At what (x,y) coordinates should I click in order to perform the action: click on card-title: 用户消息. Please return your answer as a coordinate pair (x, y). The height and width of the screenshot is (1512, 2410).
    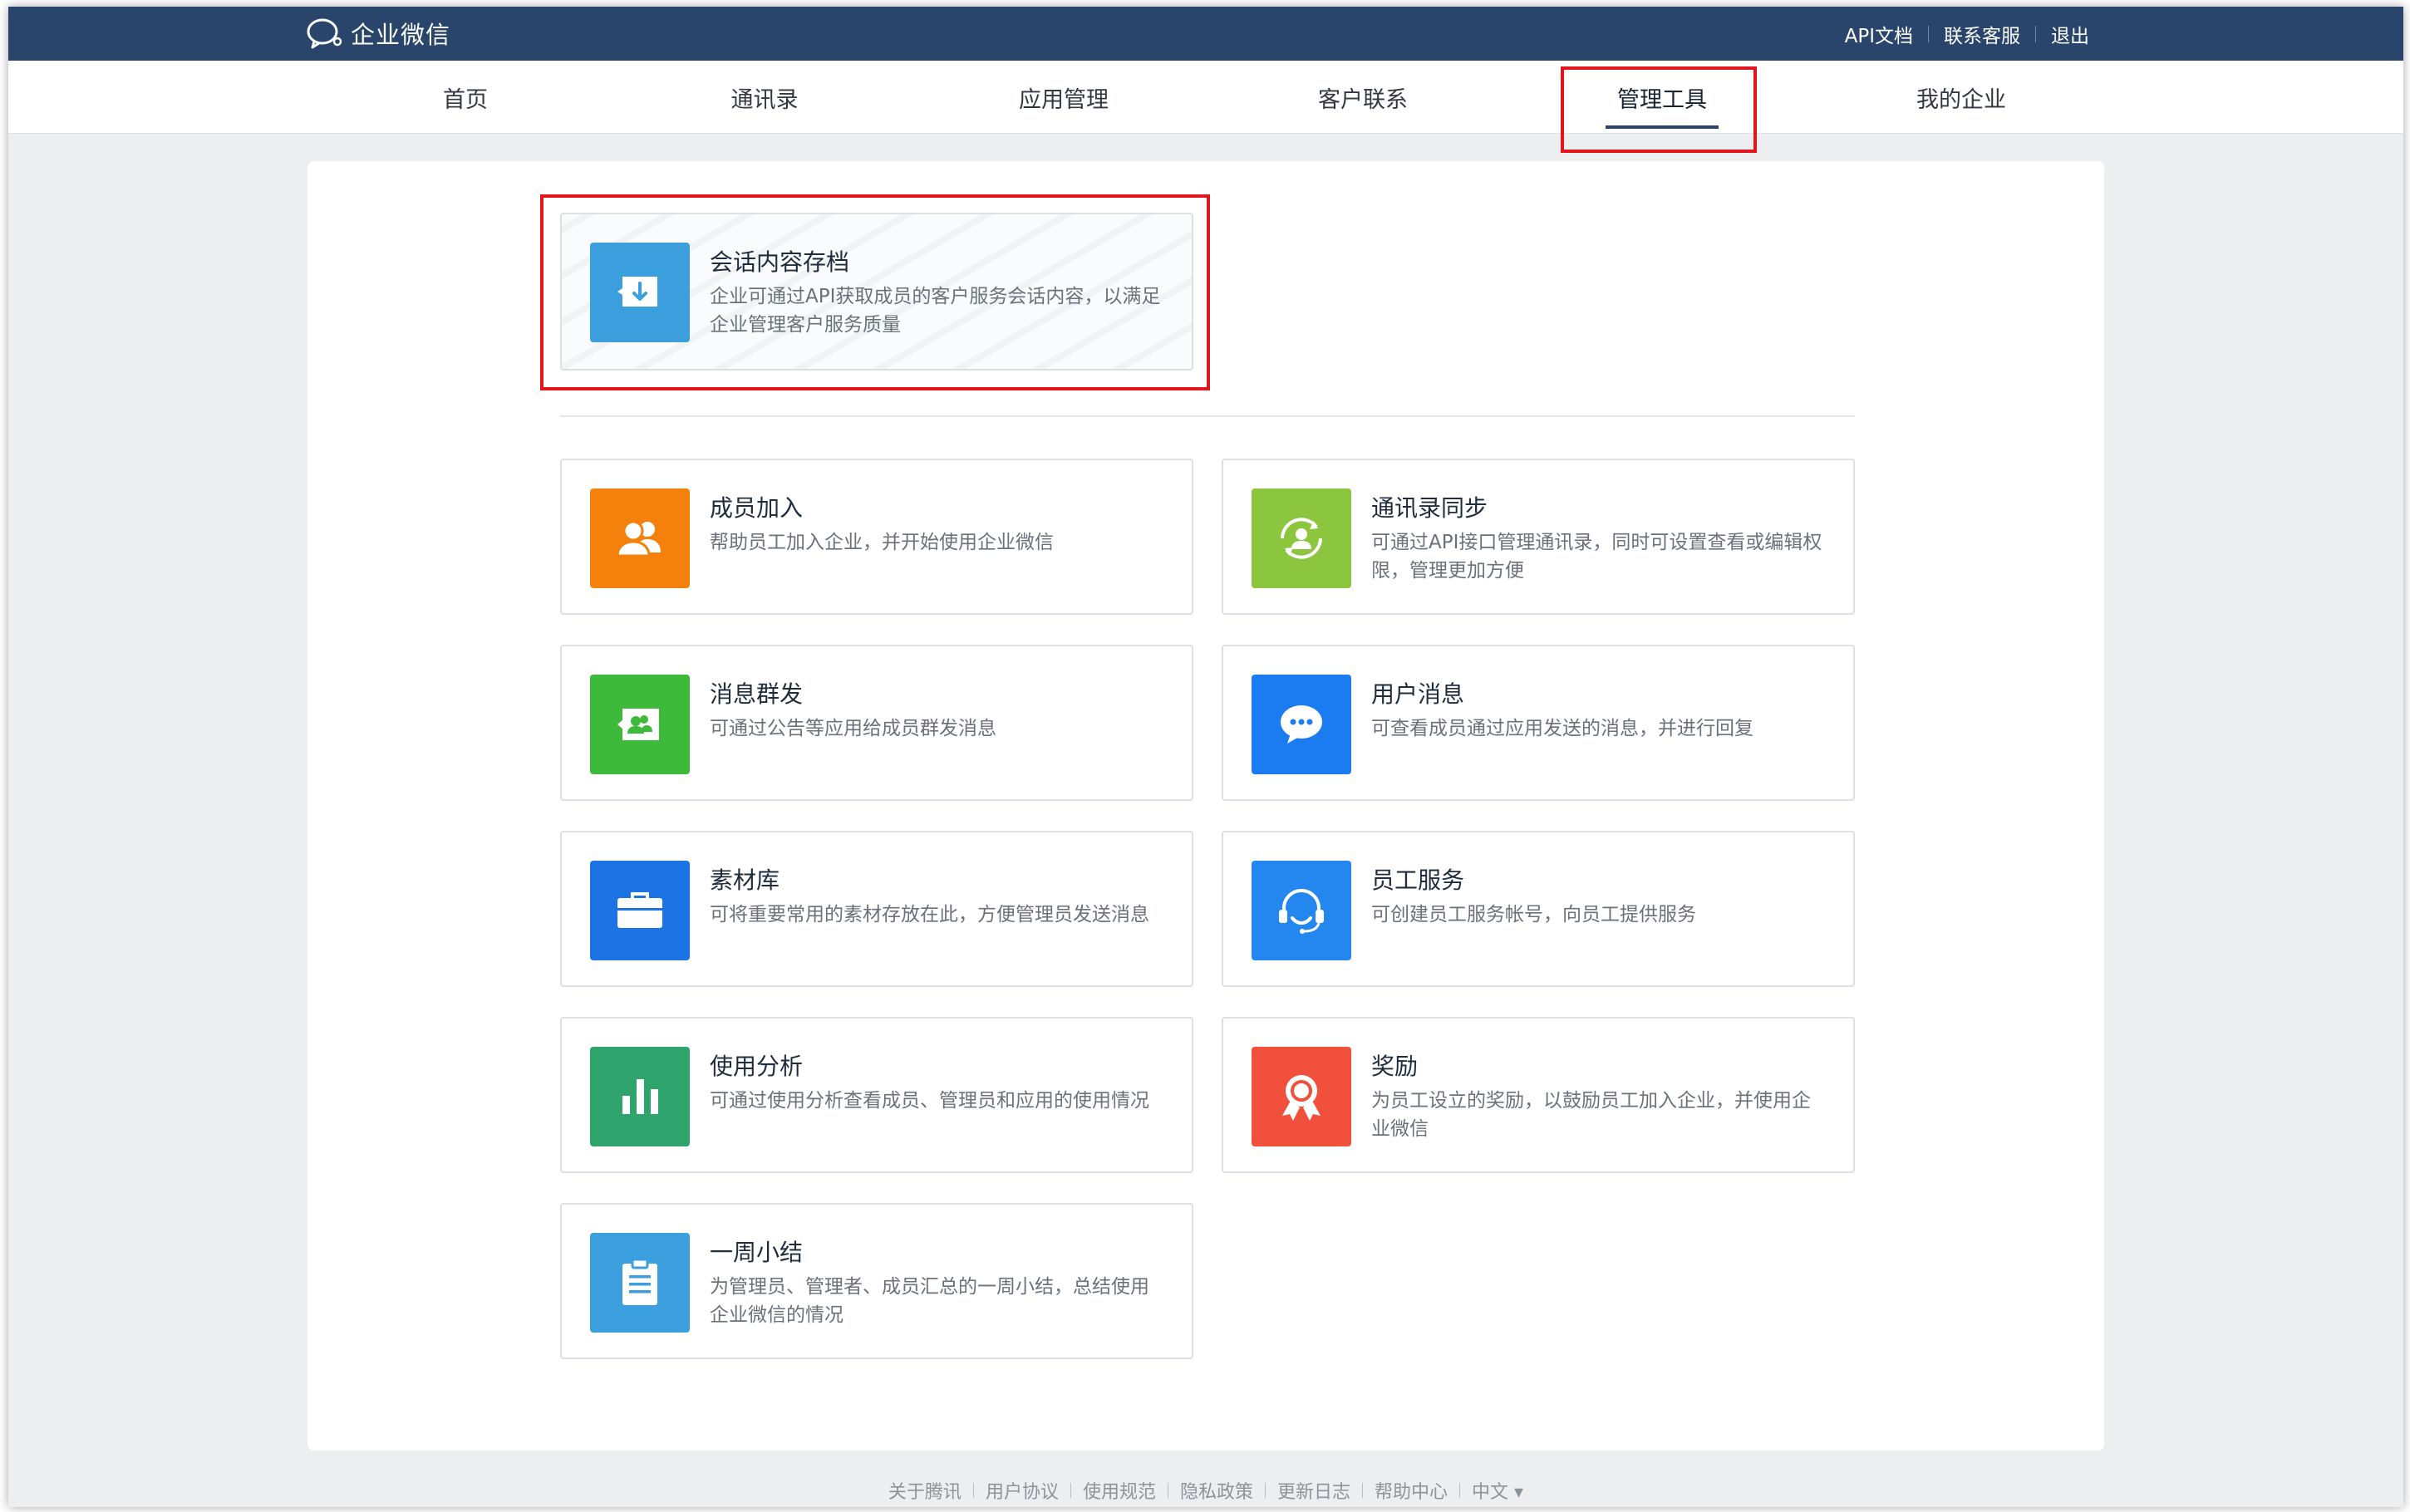
    Looking at the image, I should click on (1418, 694).